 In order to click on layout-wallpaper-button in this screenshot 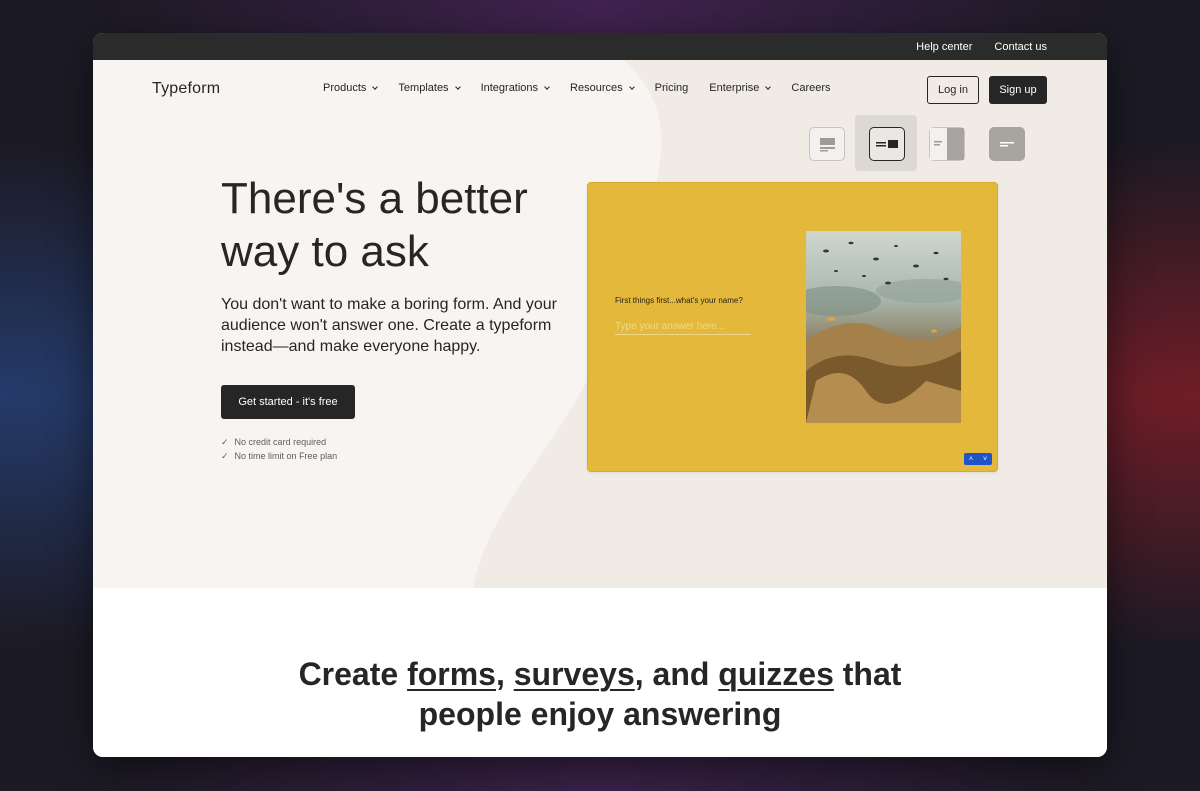, I will do `click(1007, 144)`.